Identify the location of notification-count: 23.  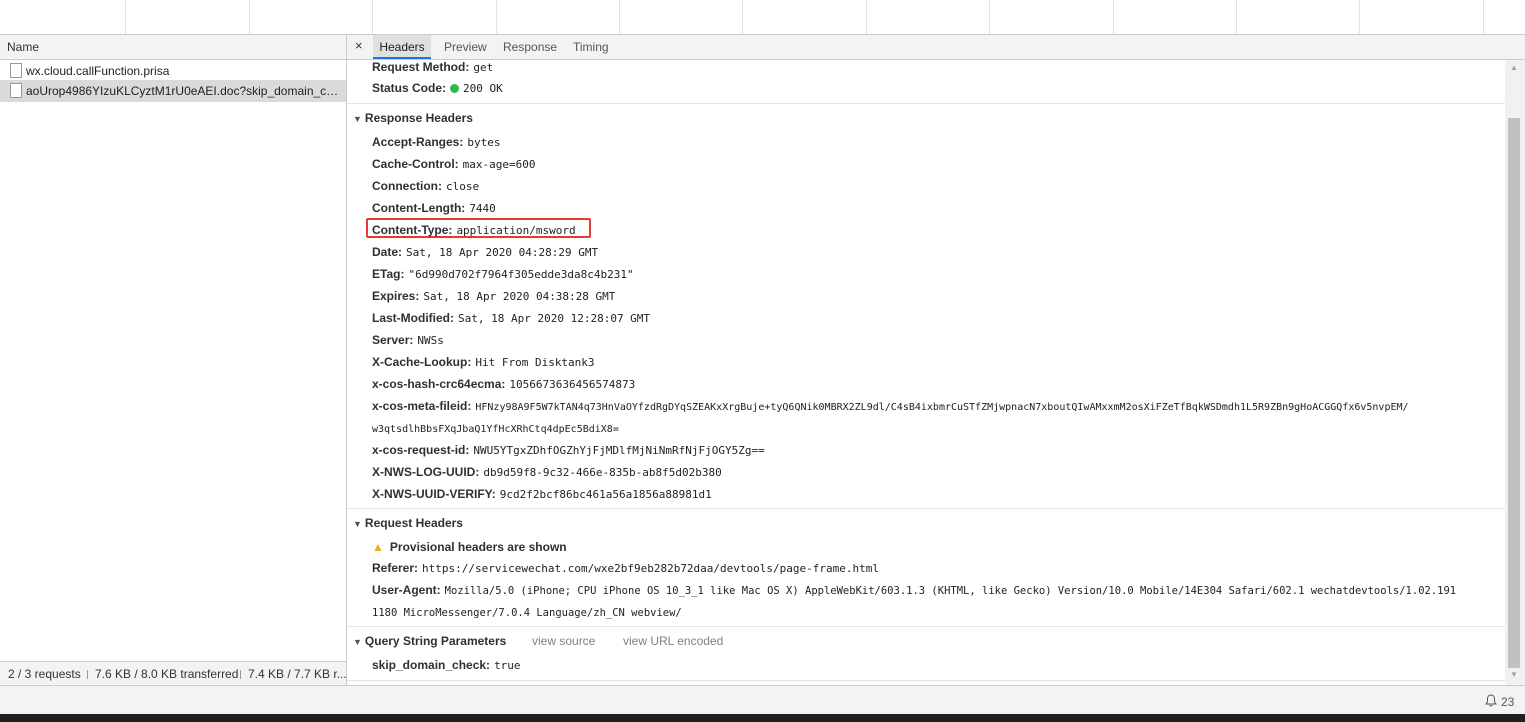
(1508, 702).